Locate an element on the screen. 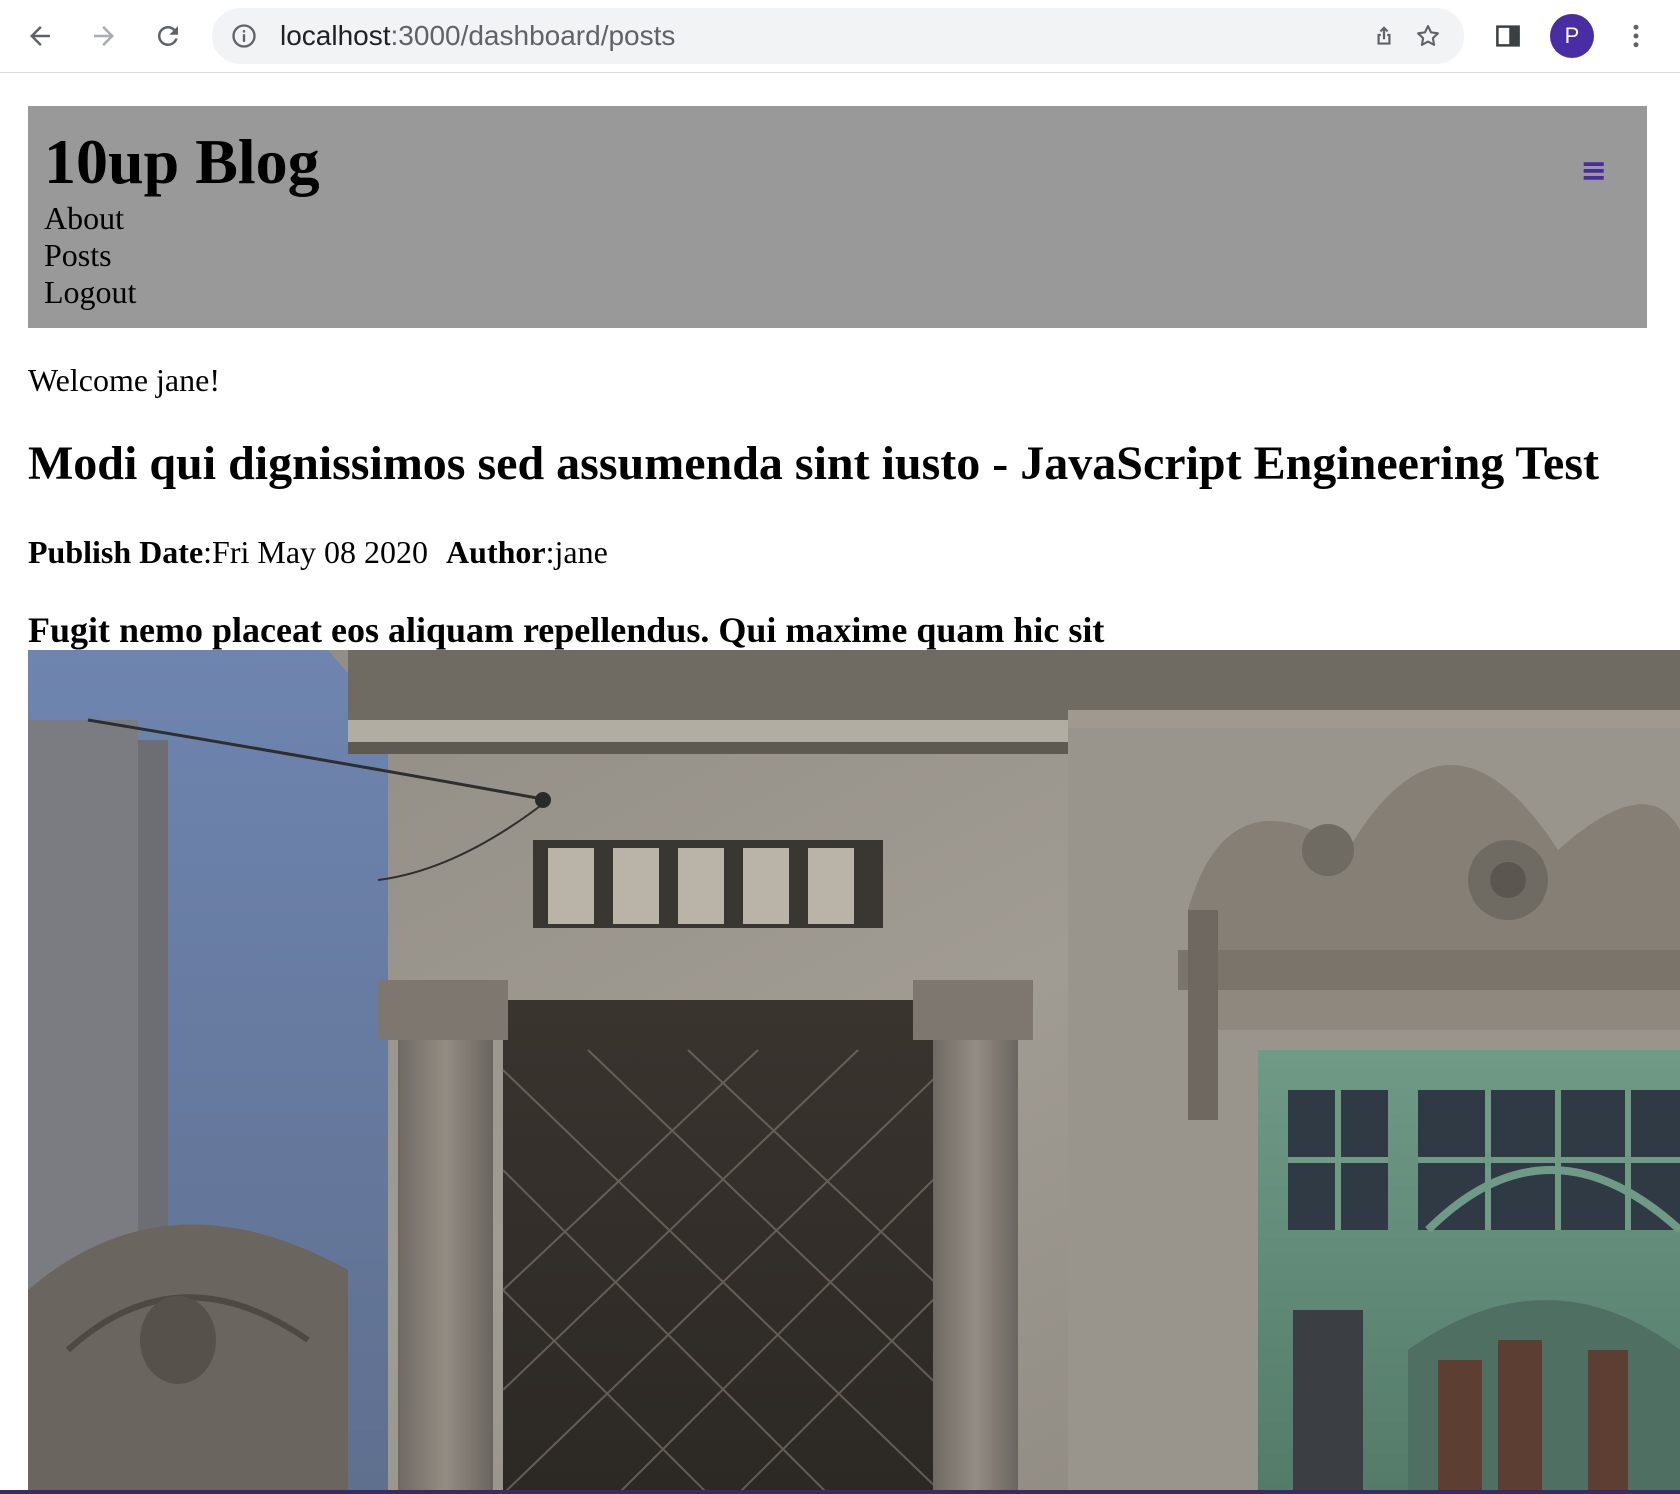  share-icon is located at coordinates (1384, 35).